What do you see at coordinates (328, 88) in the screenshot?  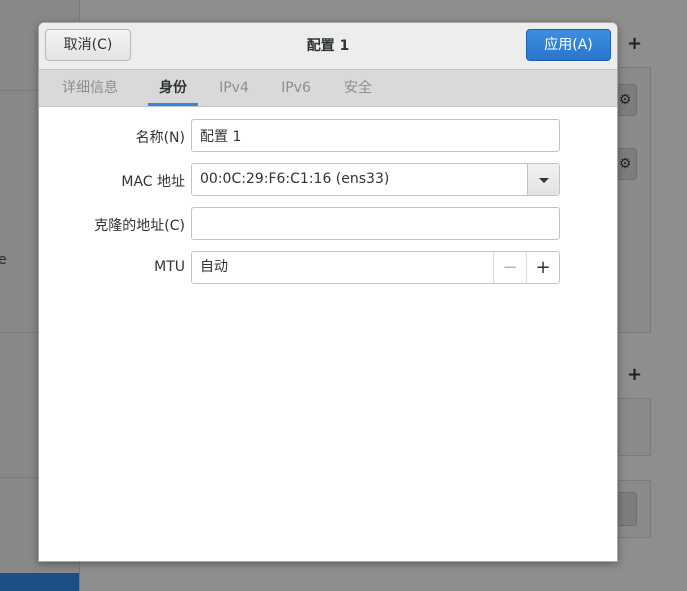 I see `tab-bar: 详细信息 身份 IPv4 IPv6 安全` at bounding box center [328, 88].